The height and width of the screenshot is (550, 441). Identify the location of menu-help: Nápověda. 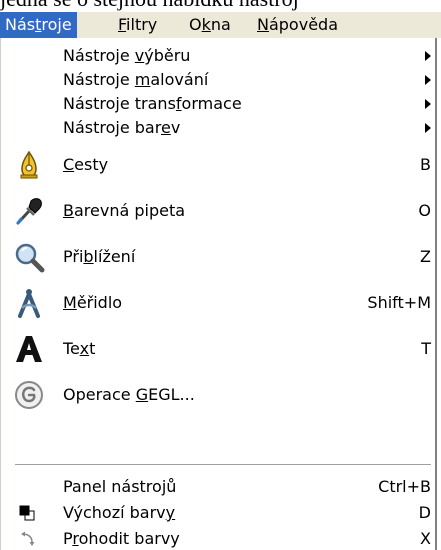
(297, 25).